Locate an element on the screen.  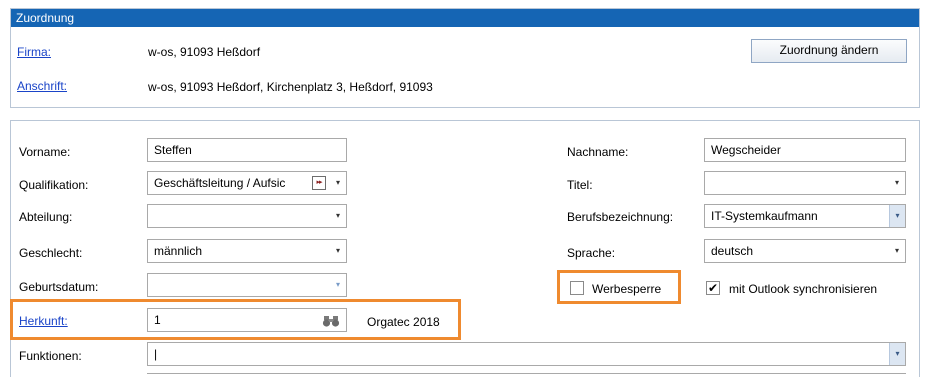
berufsbezeichnung-combo: IT-Systemkaufmann ▾ is located at coordinates (805, 216).